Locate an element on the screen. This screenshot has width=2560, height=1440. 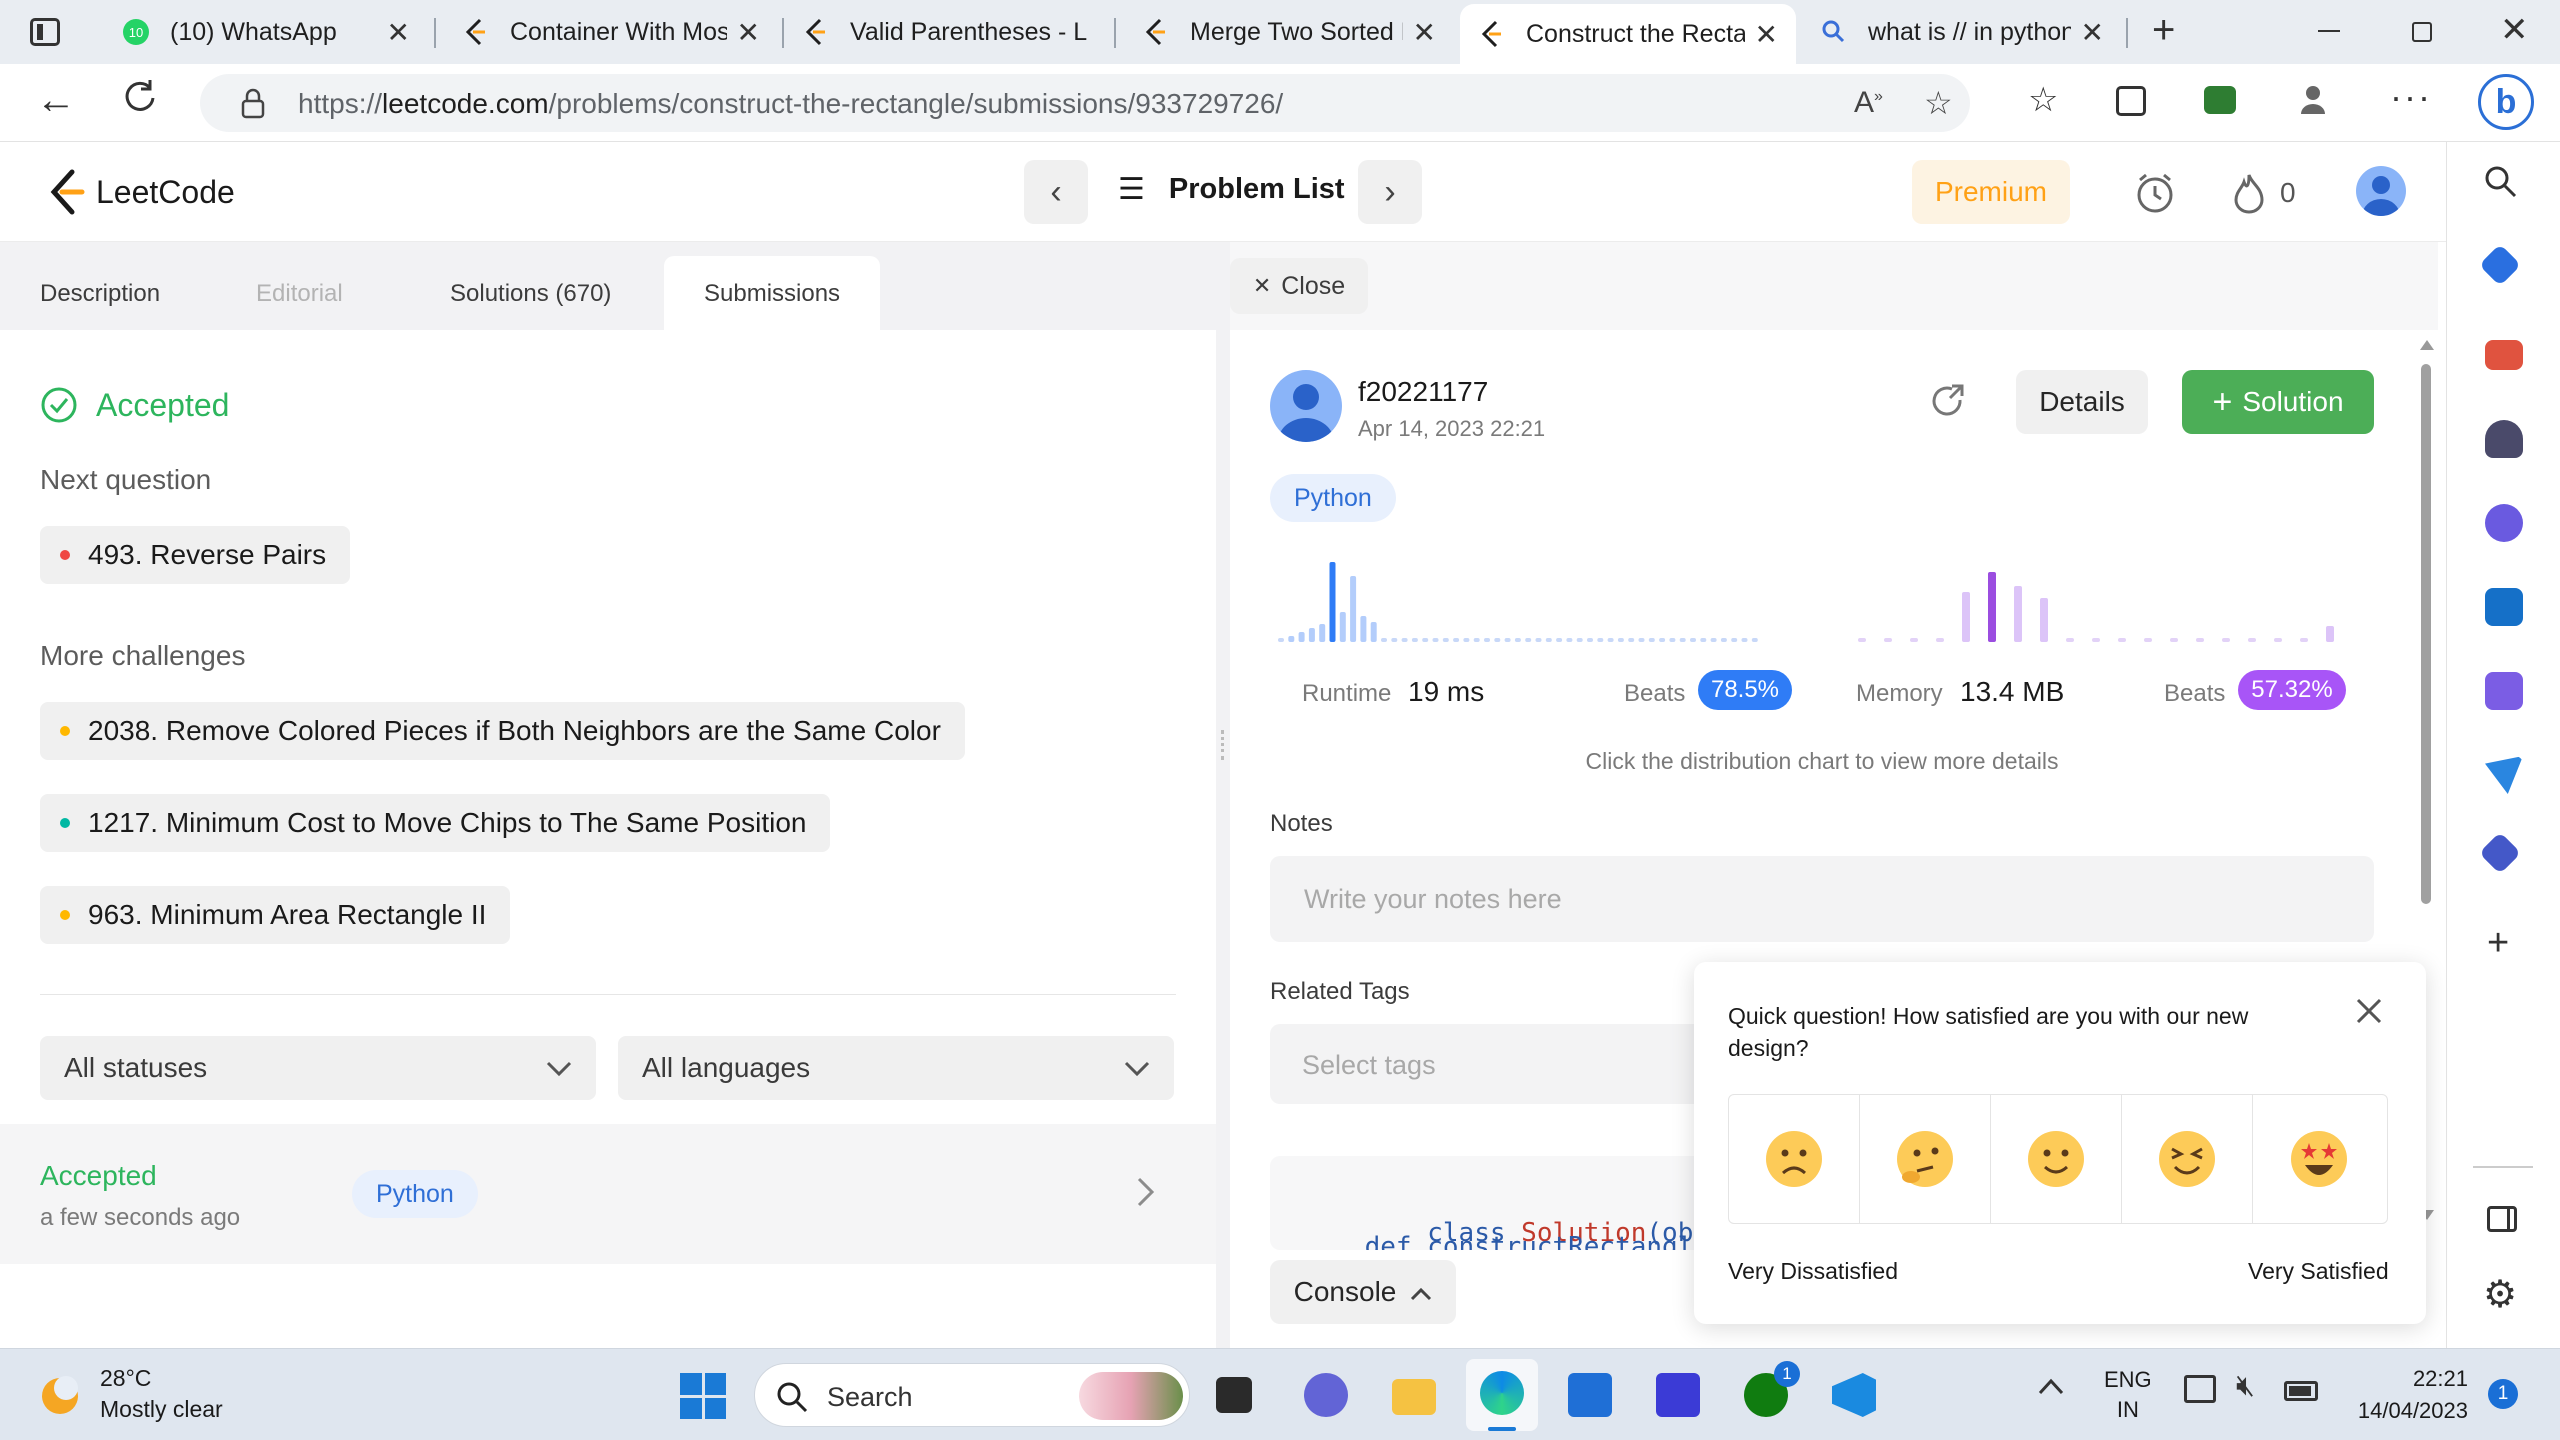
volume-muted-icon: 🔇︎ is located at coordinates (2245, 1386).